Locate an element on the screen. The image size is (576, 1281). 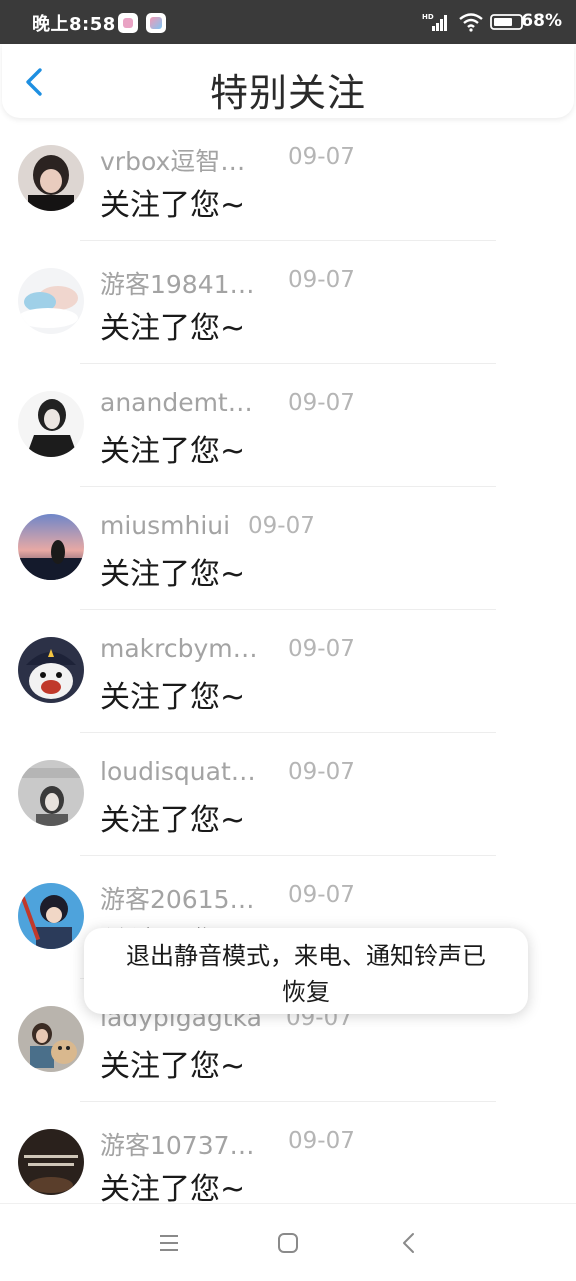
nav-back-button is located at coordinates (409, 1243).